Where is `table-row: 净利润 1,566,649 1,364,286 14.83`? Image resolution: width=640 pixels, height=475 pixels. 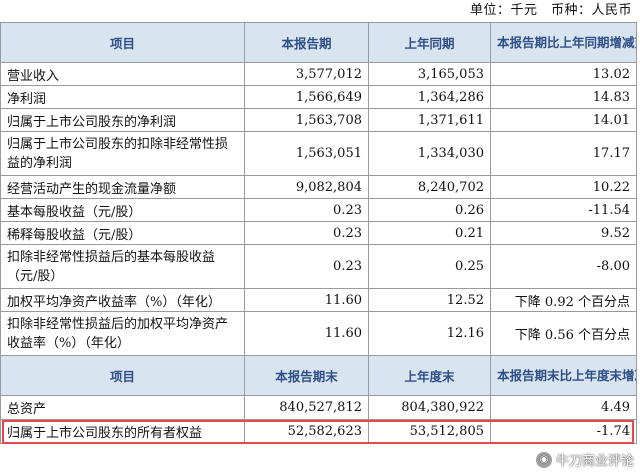 table-row: 净利润 1,566,649 1,364,286 14.83 is located at coordinates (318, 97).